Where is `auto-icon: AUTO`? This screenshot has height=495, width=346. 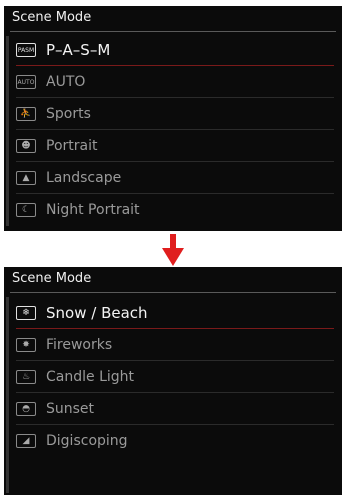 auto-icon: AUTO is located at coordinates (26, 82).